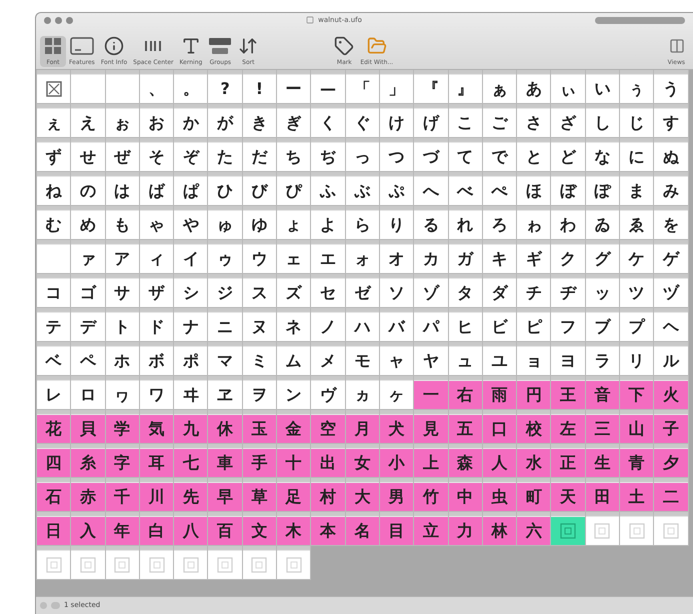  What do you see at coordinates (397, 359) in the screenshot?
I see `glyph-cell: ャ` at bounding box center [397, 359].